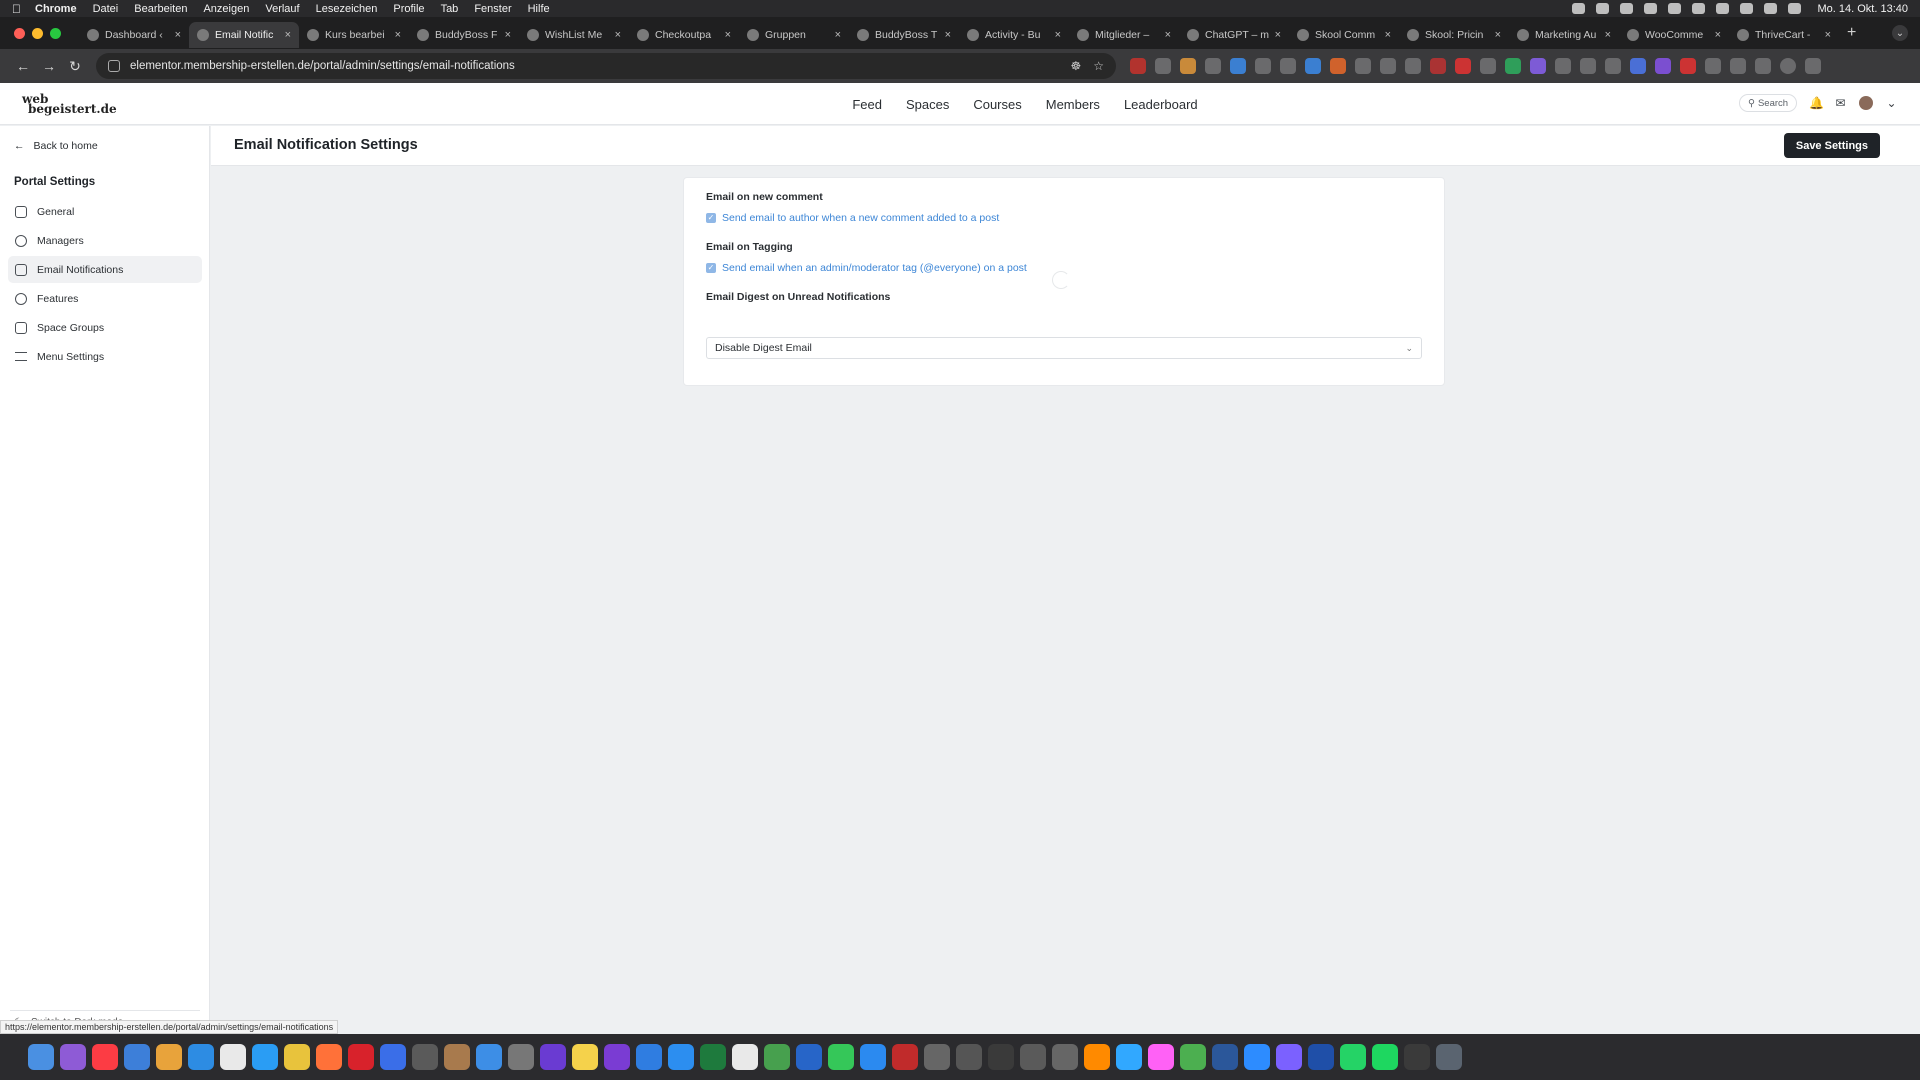  I want to click on spotlight-search-icon, so click(1770, 8).